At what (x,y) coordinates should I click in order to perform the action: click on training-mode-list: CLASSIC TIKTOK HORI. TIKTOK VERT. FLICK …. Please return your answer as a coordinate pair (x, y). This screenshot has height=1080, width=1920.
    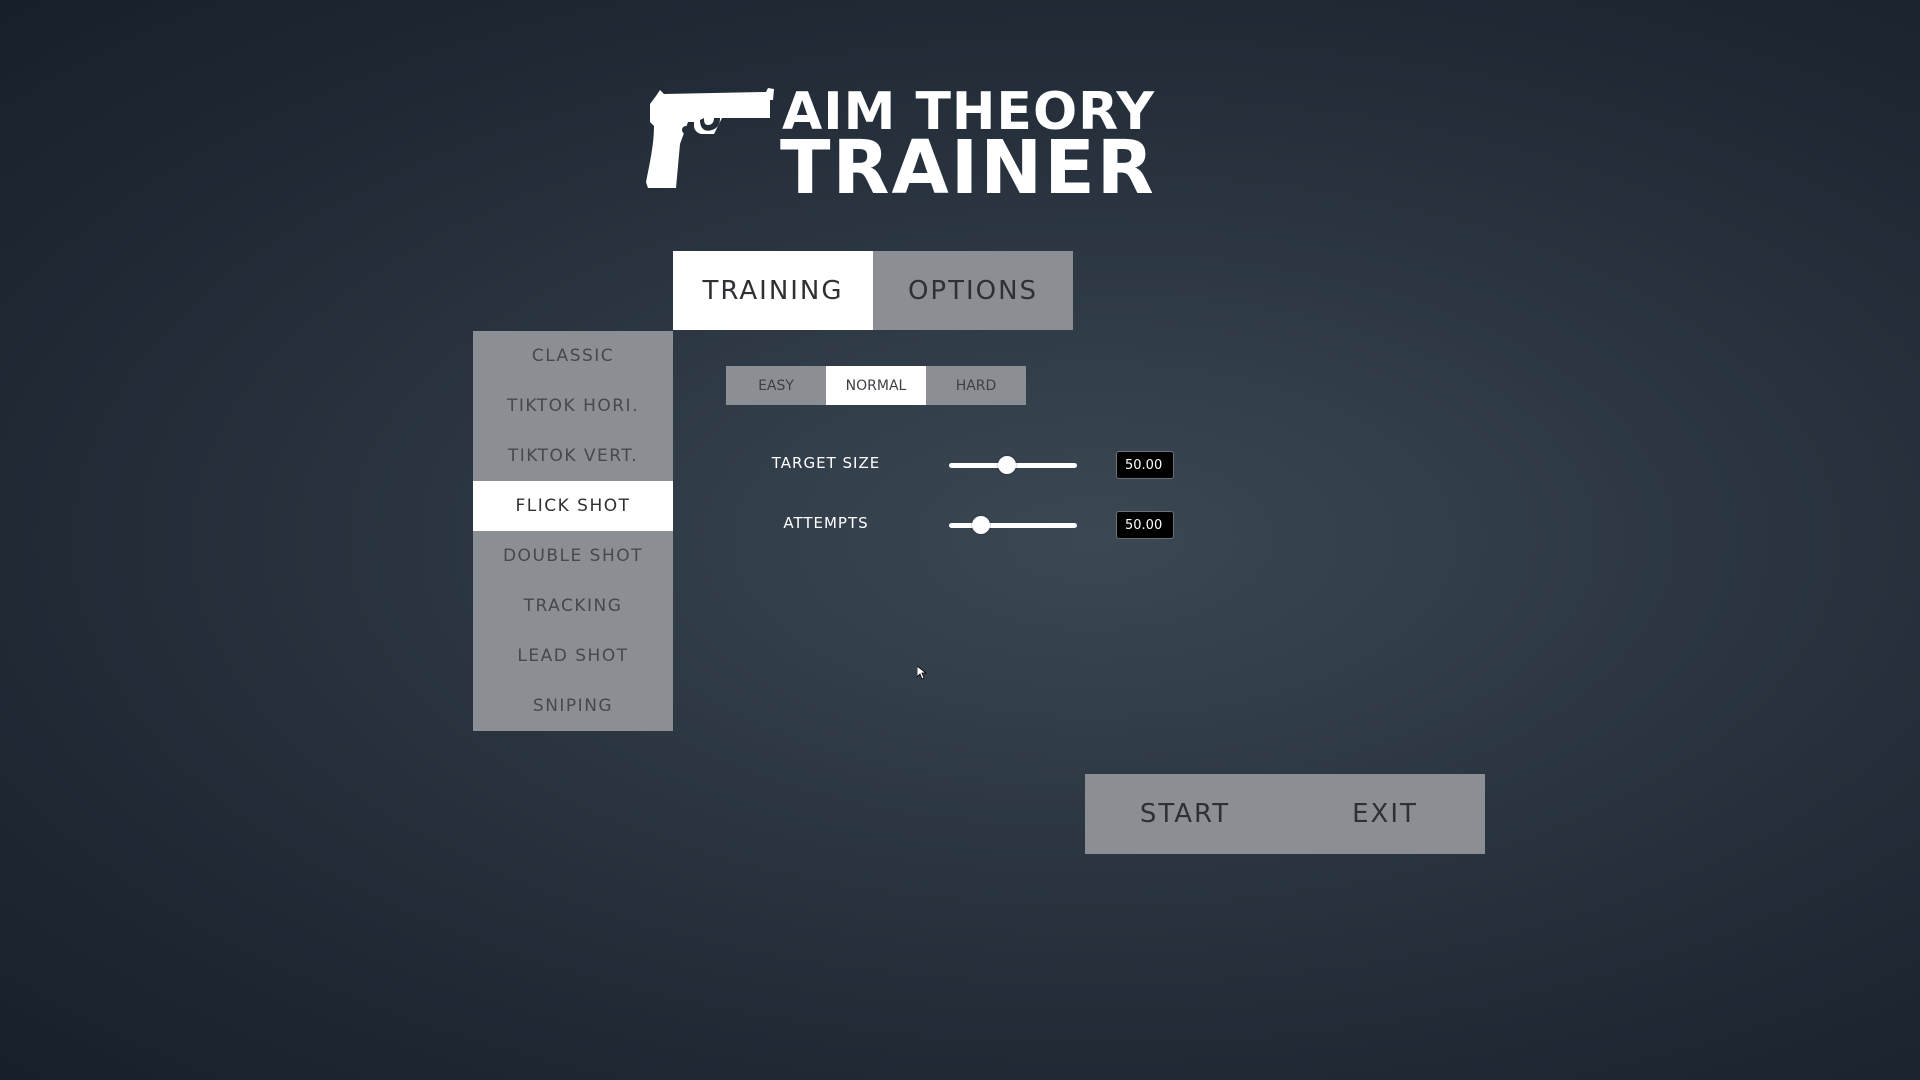
    Looking at the image, I should click on (573, 531).